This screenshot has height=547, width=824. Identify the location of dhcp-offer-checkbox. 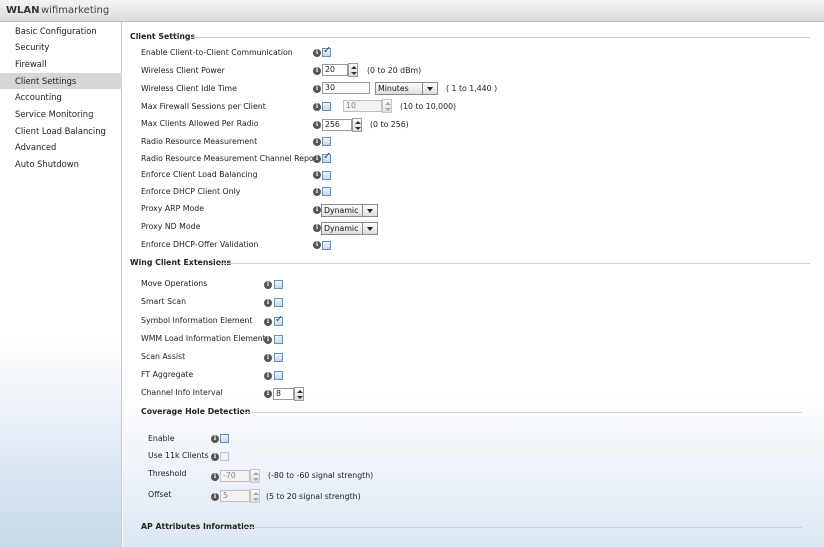
(326, 245).